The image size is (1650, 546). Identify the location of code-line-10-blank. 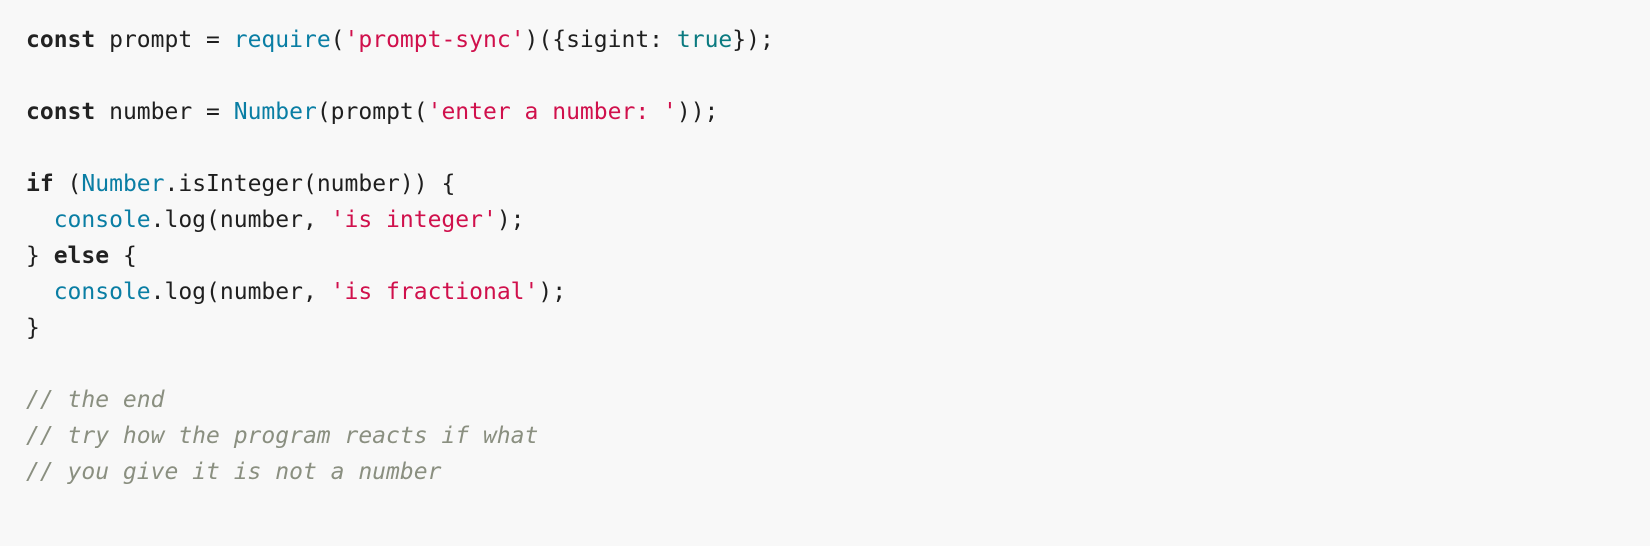
(838, 364).